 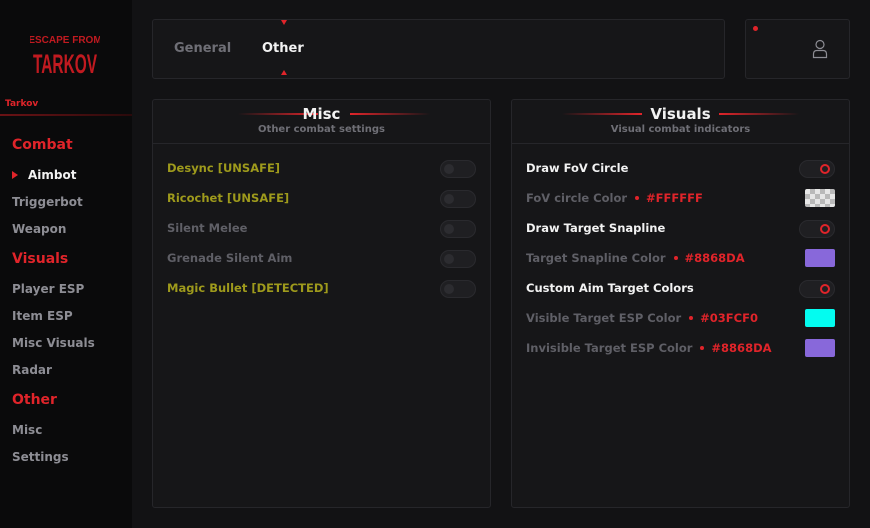 What do you see at coordinates (230, 258) in the screenshot?
I see `grenade-silent-aim-label: Grenade Silent Aim` at bounding box center [230, 258].